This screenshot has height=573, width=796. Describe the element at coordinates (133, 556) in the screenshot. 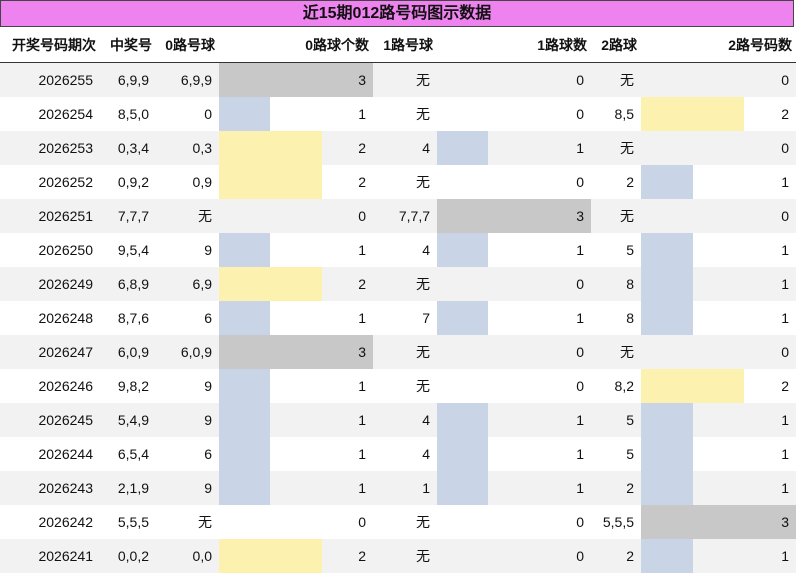

I see `winning-number-cell: 0,0,2` at that location.